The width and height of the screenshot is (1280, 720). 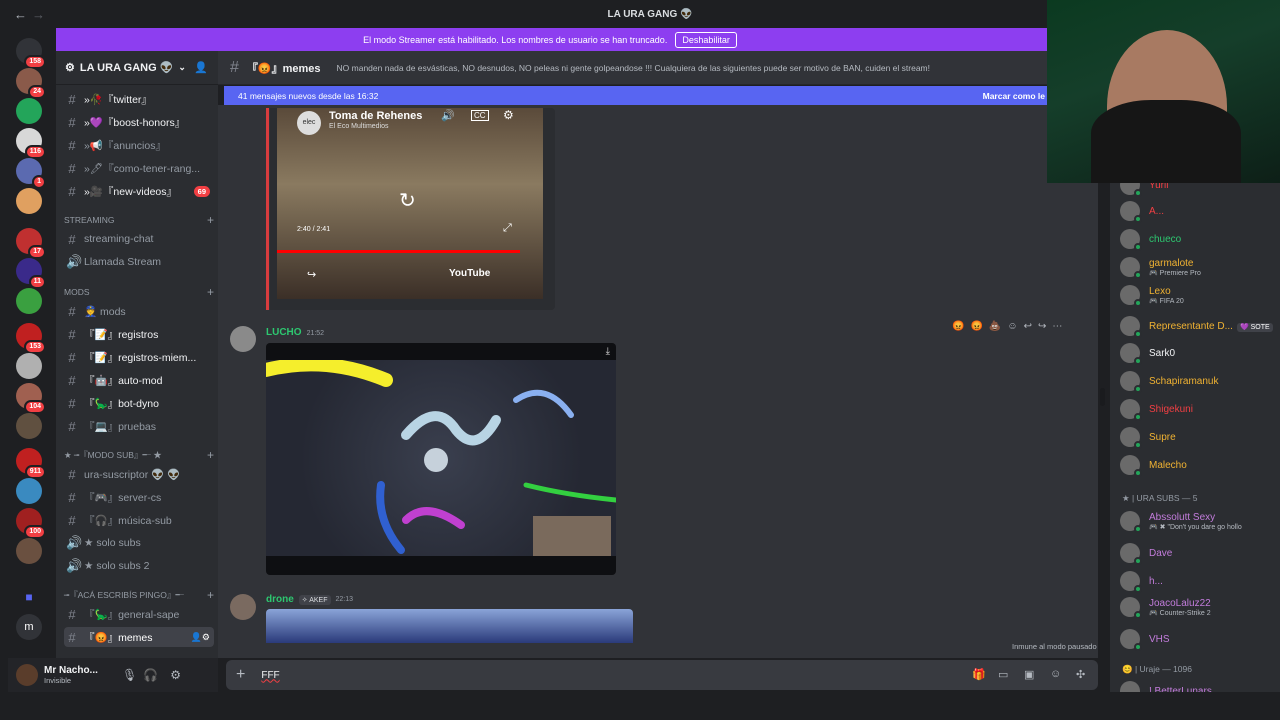 I want to click on channel-item: # »💜『boost-honors』, so click(x=139, y=122).